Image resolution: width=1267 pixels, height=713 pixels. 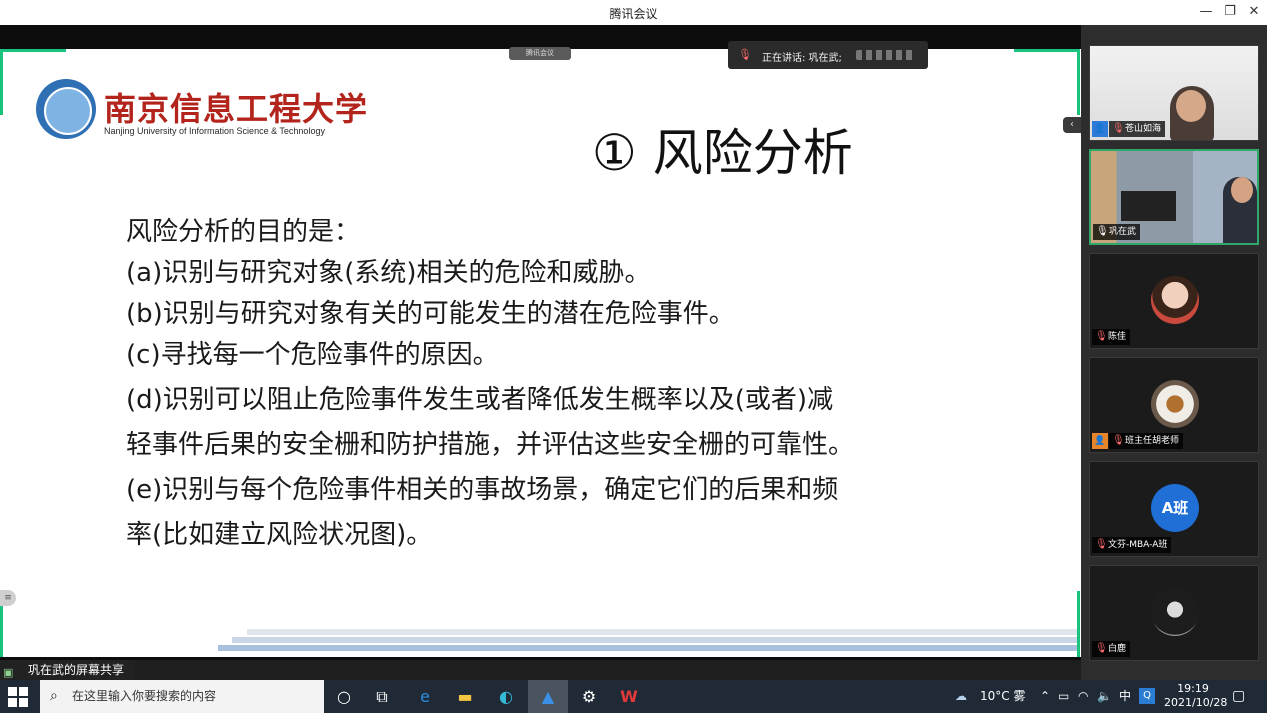 What do you see at coordinates (589, 697) in the screenshot?
I see `settings-icon: ⚙` at bounding box center [589, 697].